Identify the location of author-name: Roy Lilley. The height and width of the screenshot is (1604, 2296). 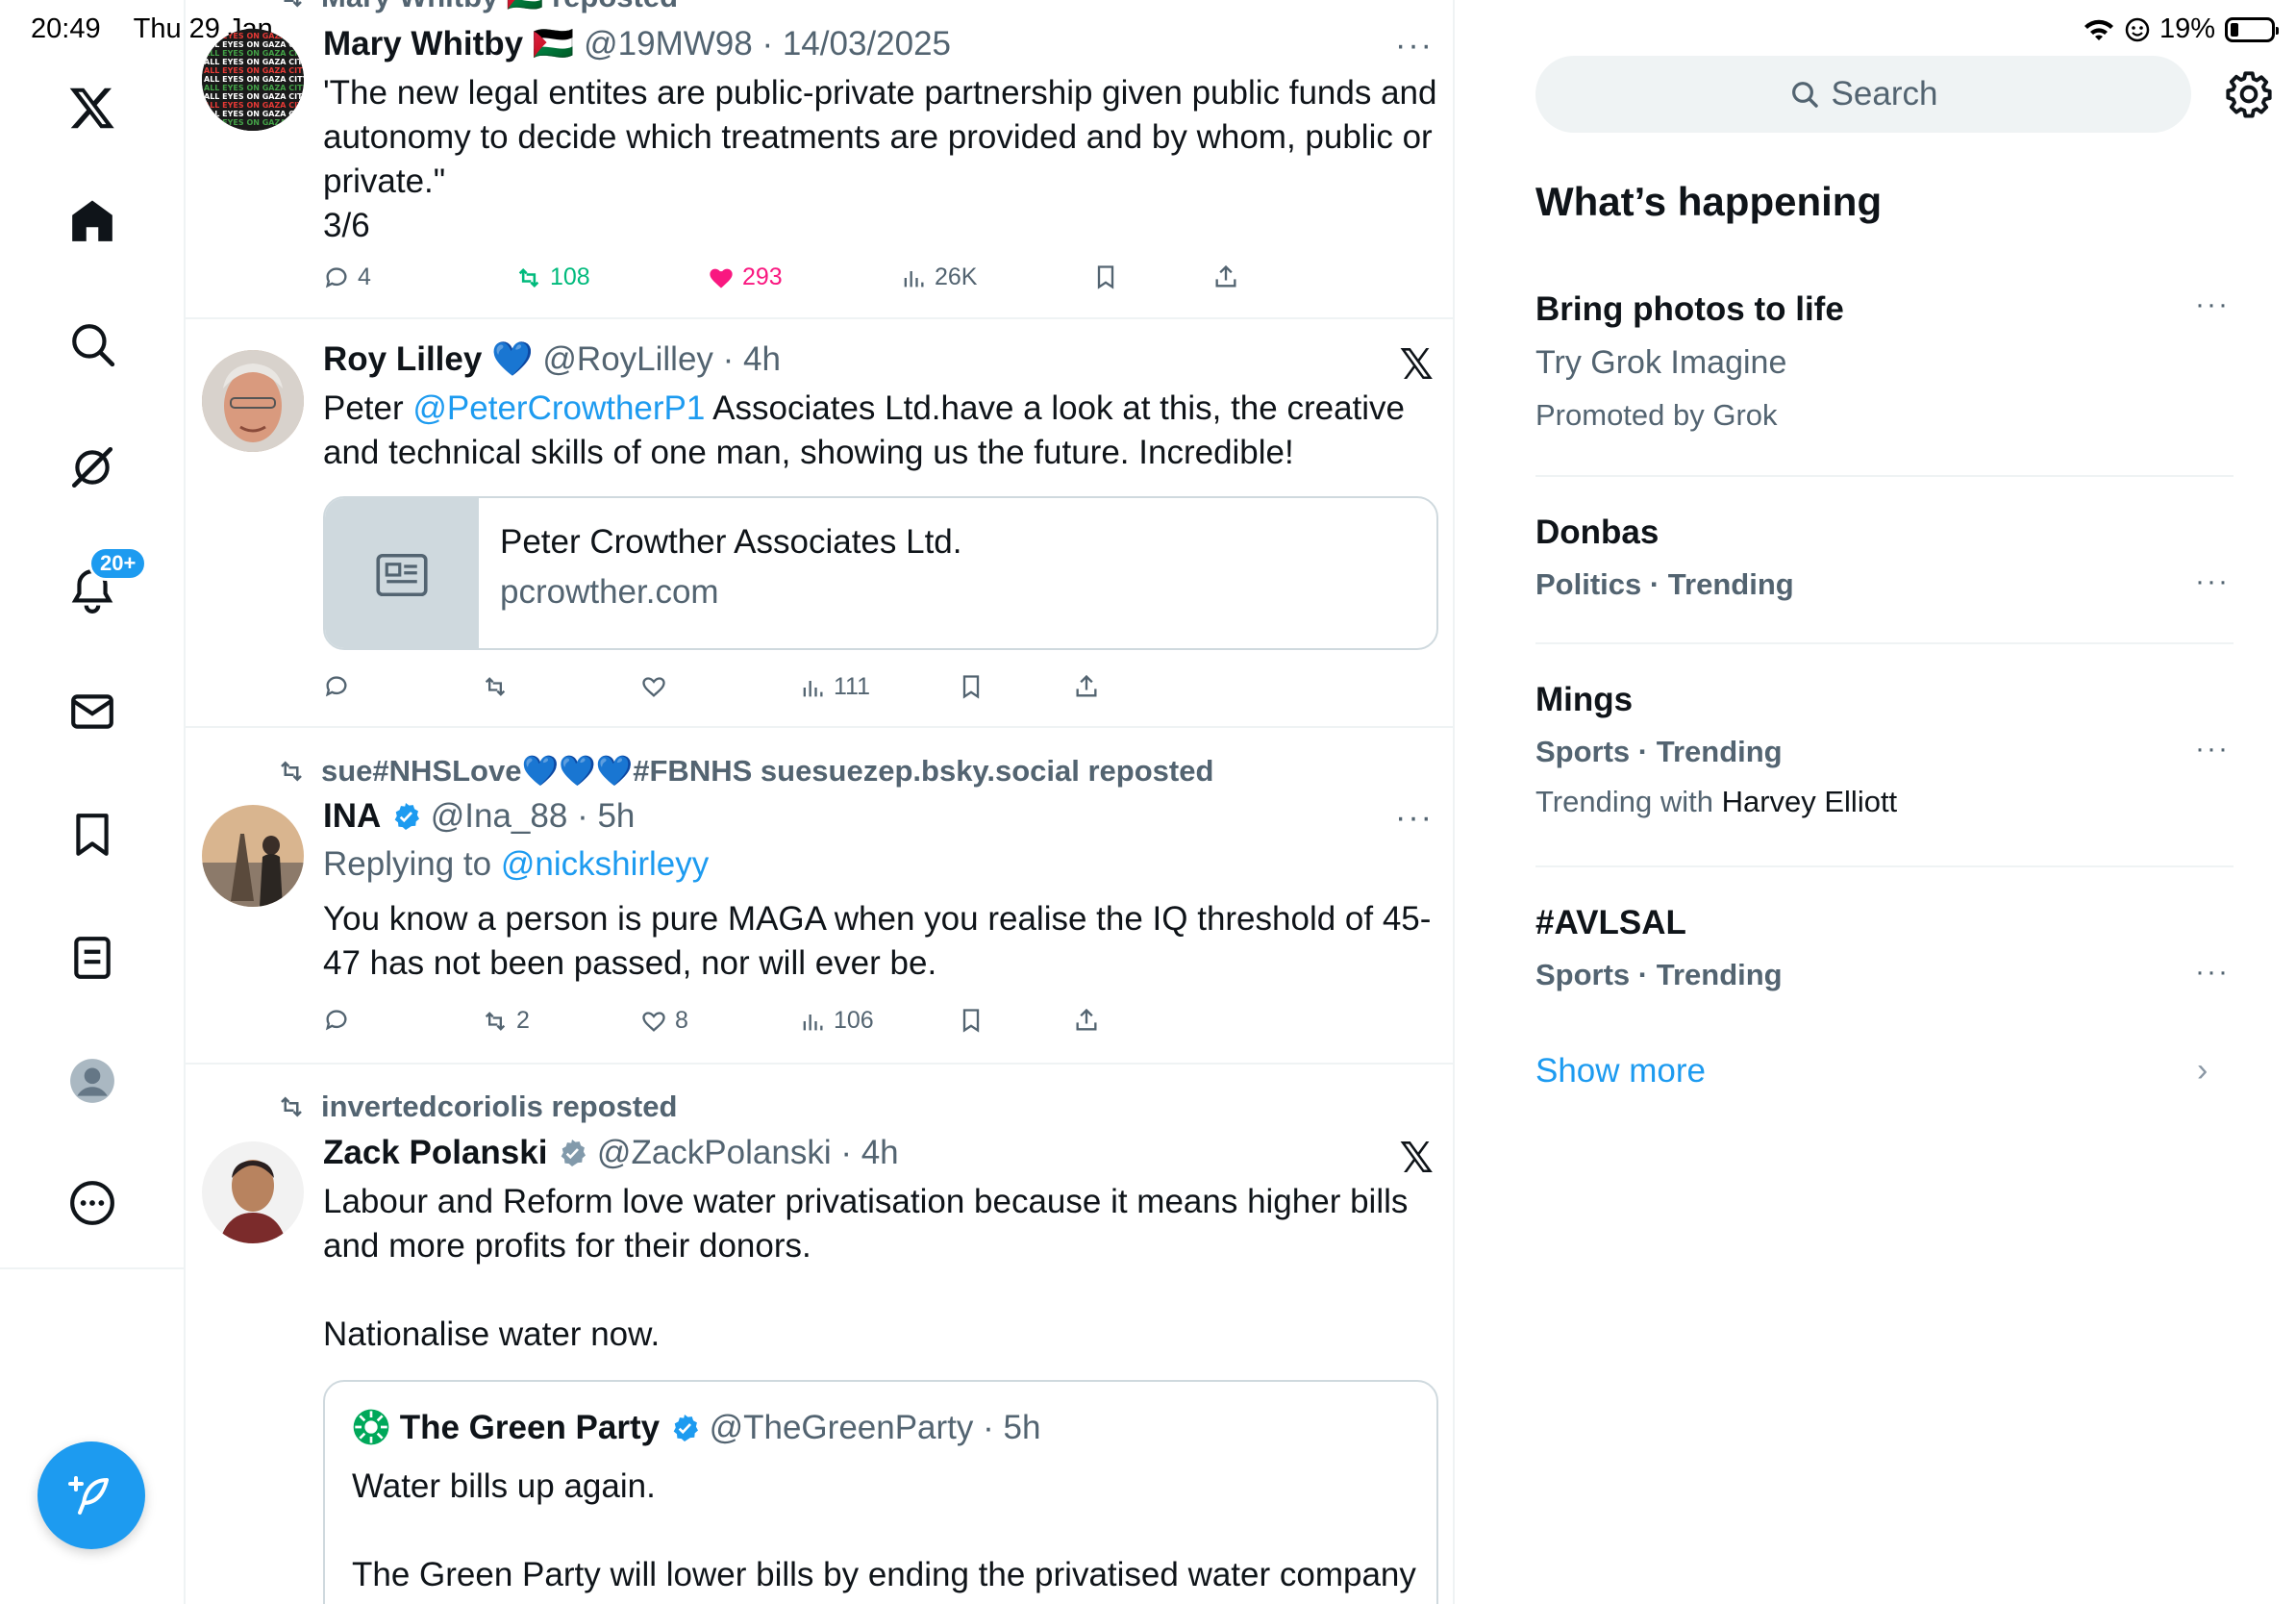
(402, 359).